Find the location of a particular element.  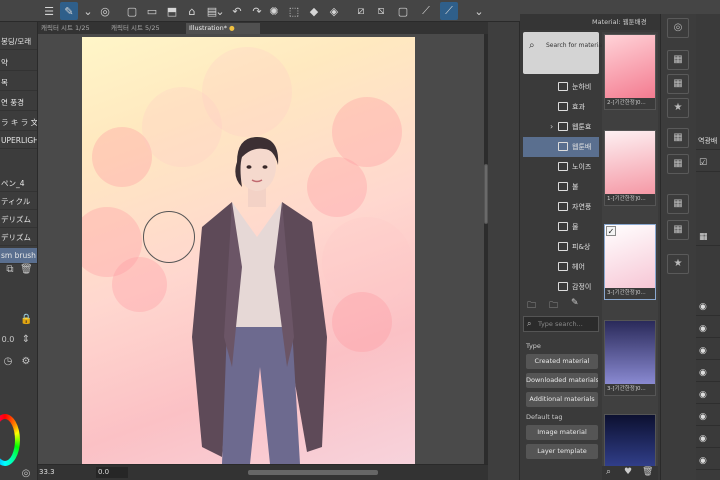

ruler-icon: ⟋ is located at coordinates (426, 11).